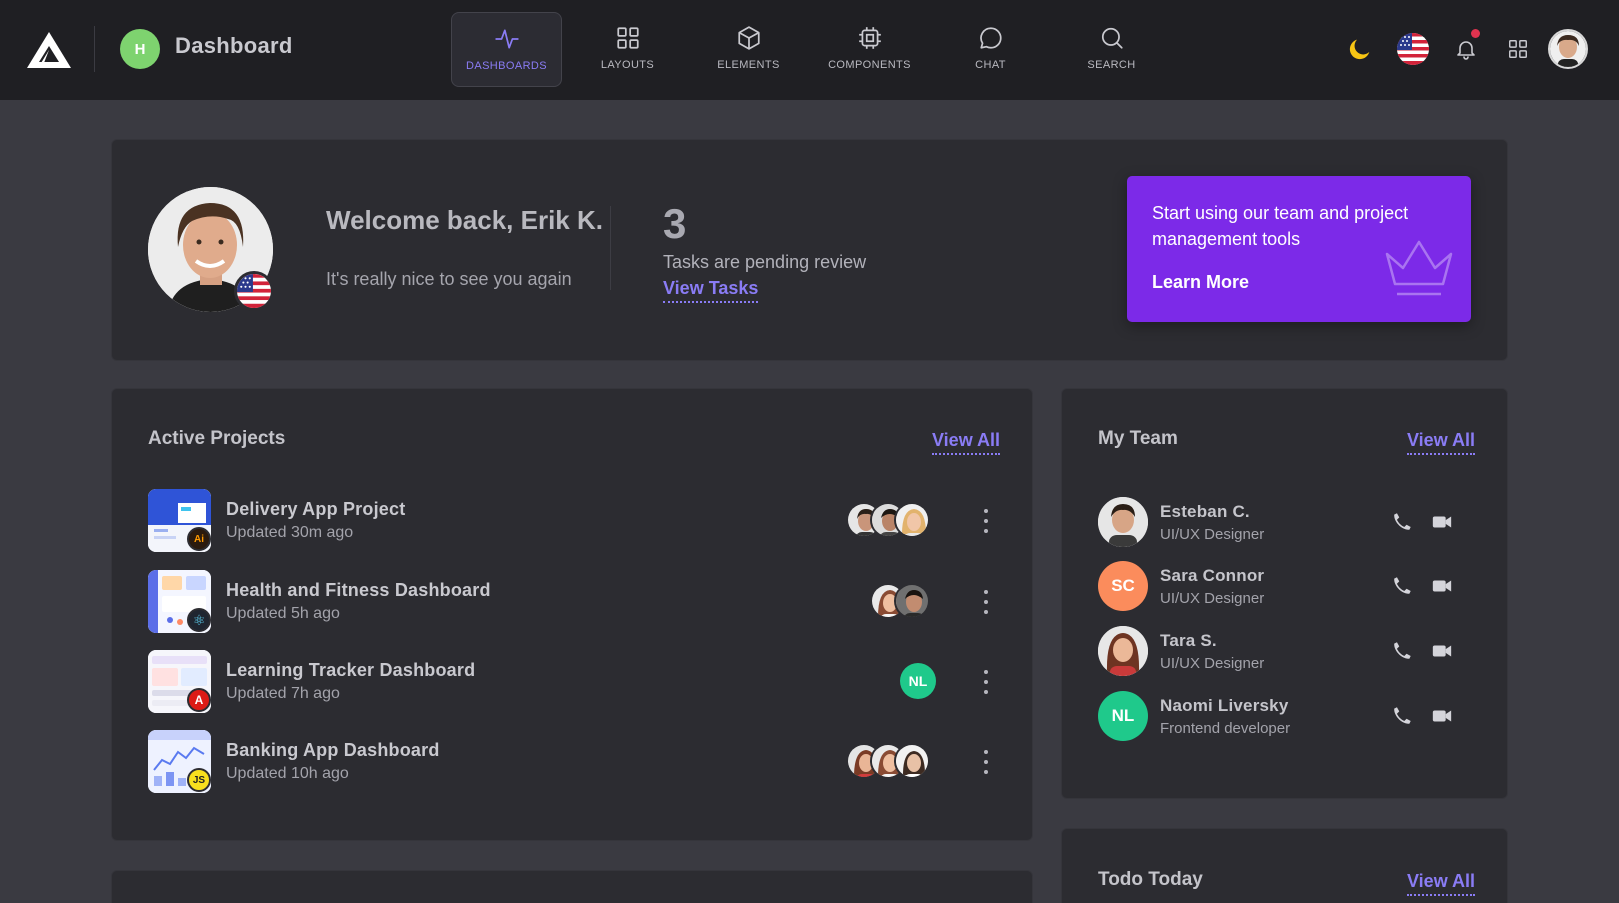 The height and width of the screenshot is (903, 1619). I want to click on project-updated: Updated 5h ago, so click(283, 613).